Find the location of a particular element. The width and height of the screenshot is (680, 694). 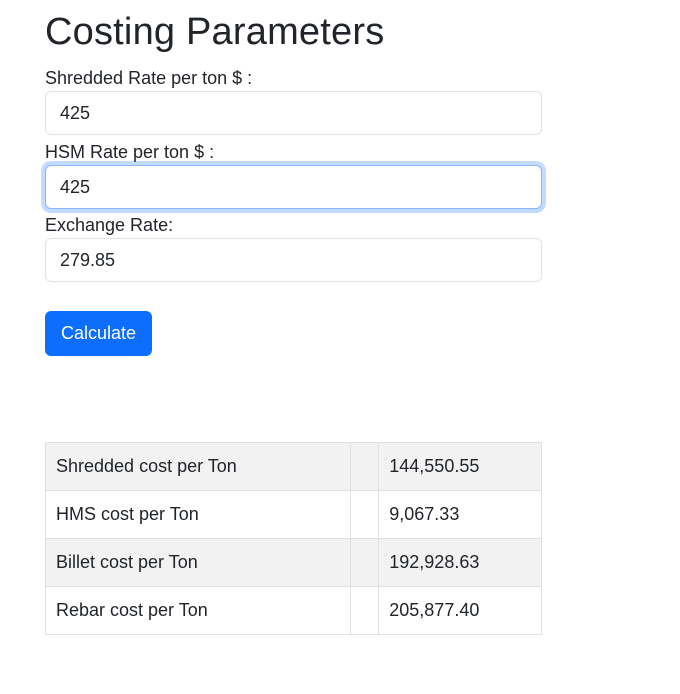

exchange-rate-input is located at coordinates (293, 260).